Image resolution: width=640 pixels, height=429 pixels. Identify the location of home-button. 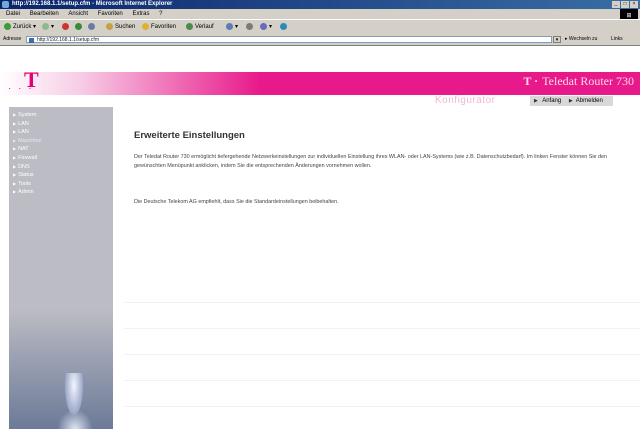
(92, 27).